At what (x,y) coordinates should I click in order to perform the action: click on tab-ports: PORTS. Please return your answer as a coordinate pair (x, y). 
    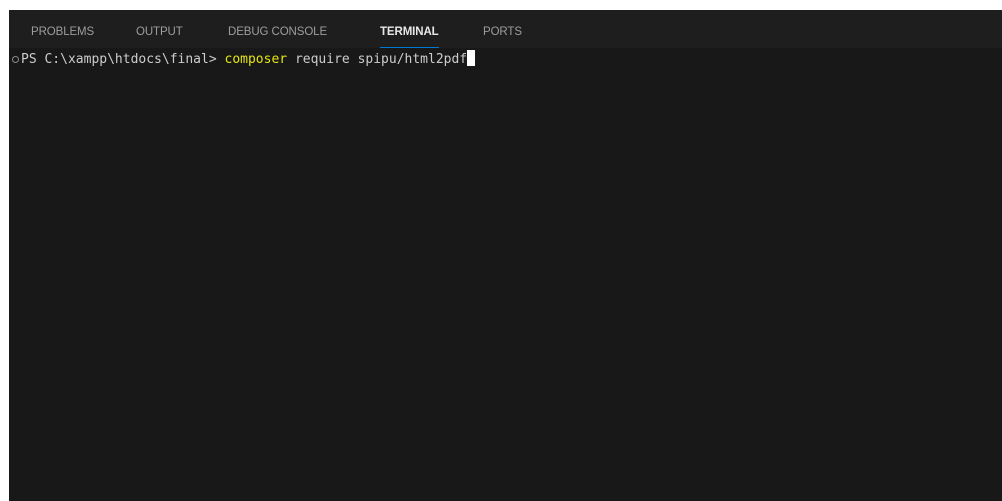
    Looking at the image, I should click on (502, 29).